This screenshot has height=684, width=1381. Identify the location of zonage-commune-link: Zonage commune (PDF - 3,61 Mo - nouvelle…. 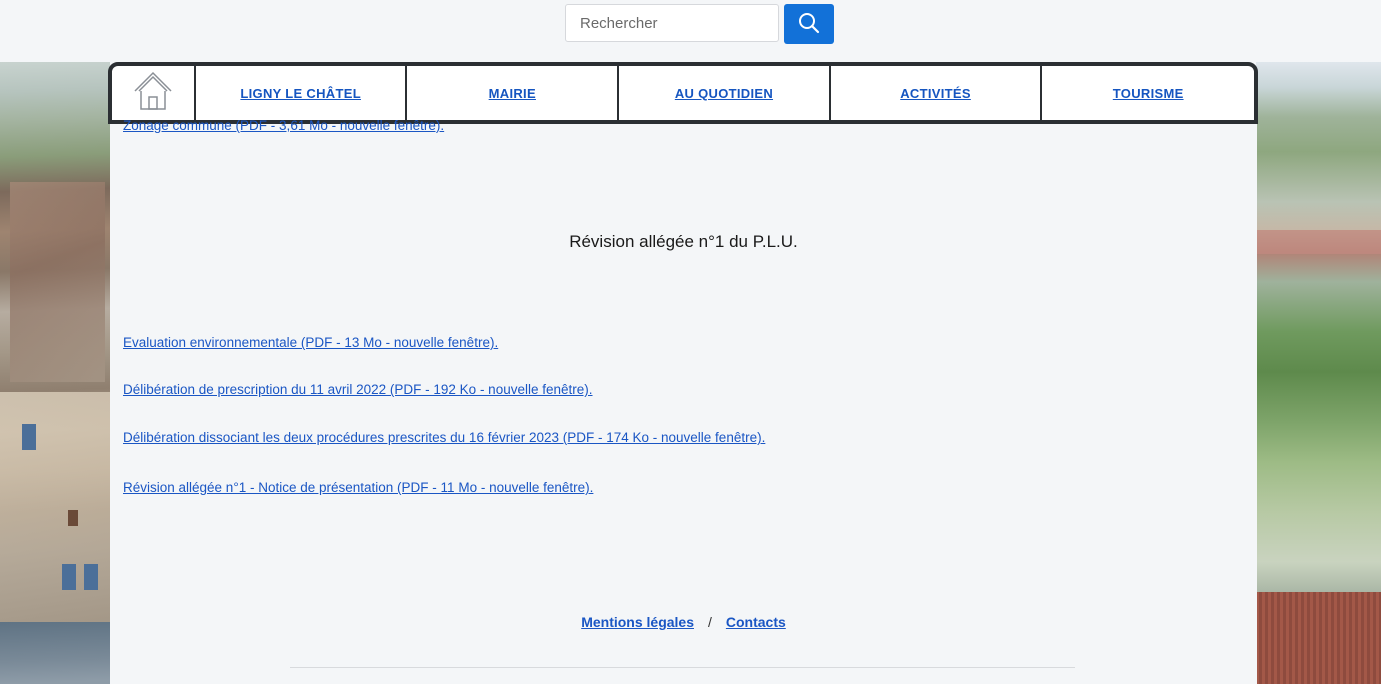
(283, 125).